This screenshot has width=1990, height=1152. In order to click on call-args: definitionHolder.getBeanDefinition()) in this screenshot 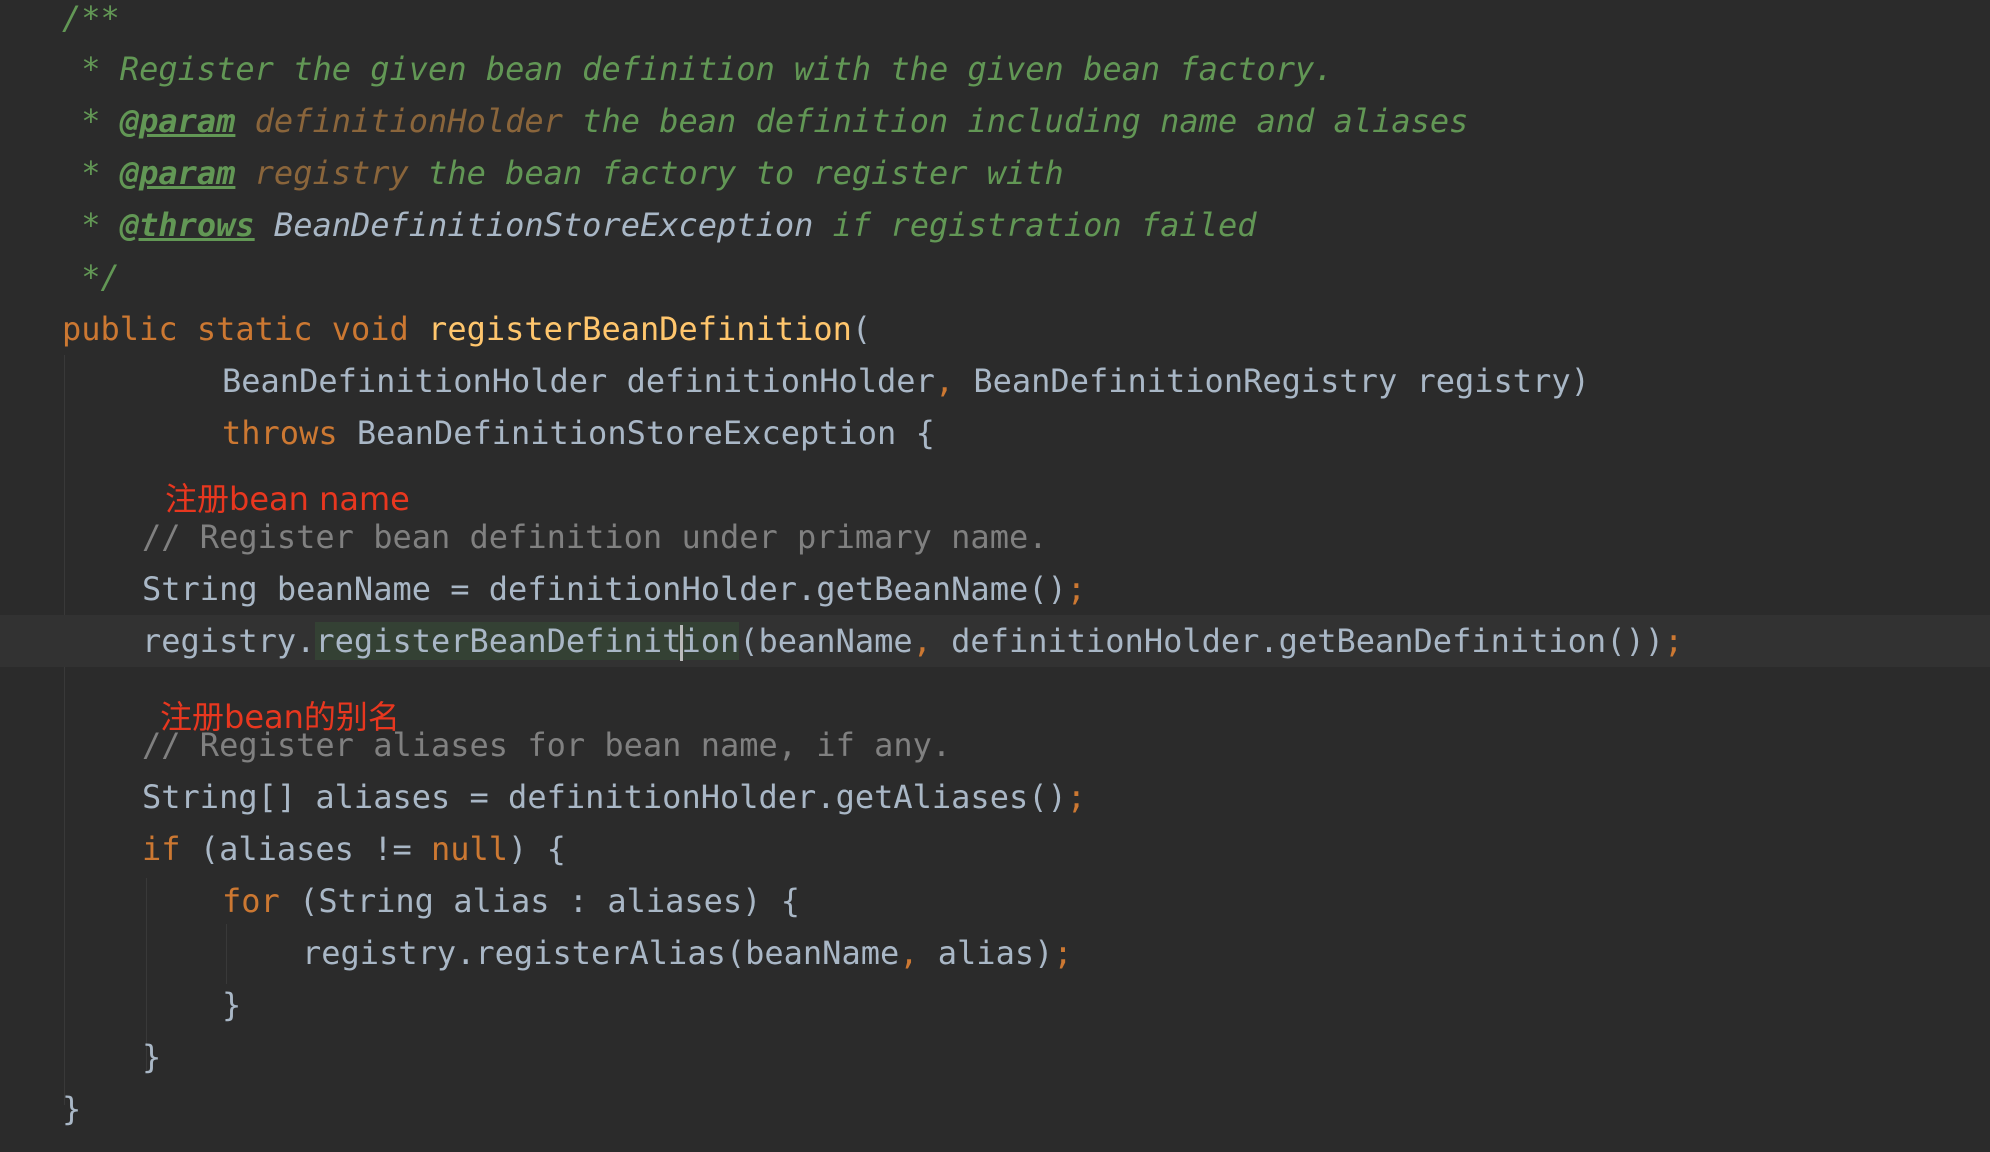, I will do `click(1297, 641)`.